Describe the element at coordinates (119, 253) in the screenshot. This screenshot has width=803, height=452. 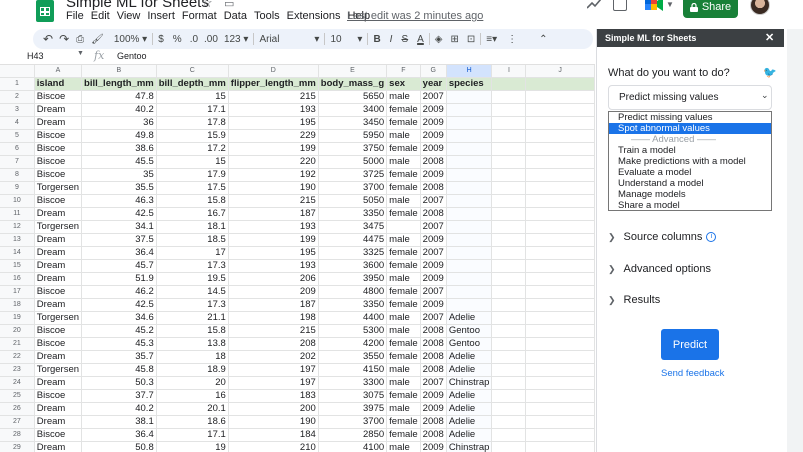
I see `grid-cell: 36.4` at that location.